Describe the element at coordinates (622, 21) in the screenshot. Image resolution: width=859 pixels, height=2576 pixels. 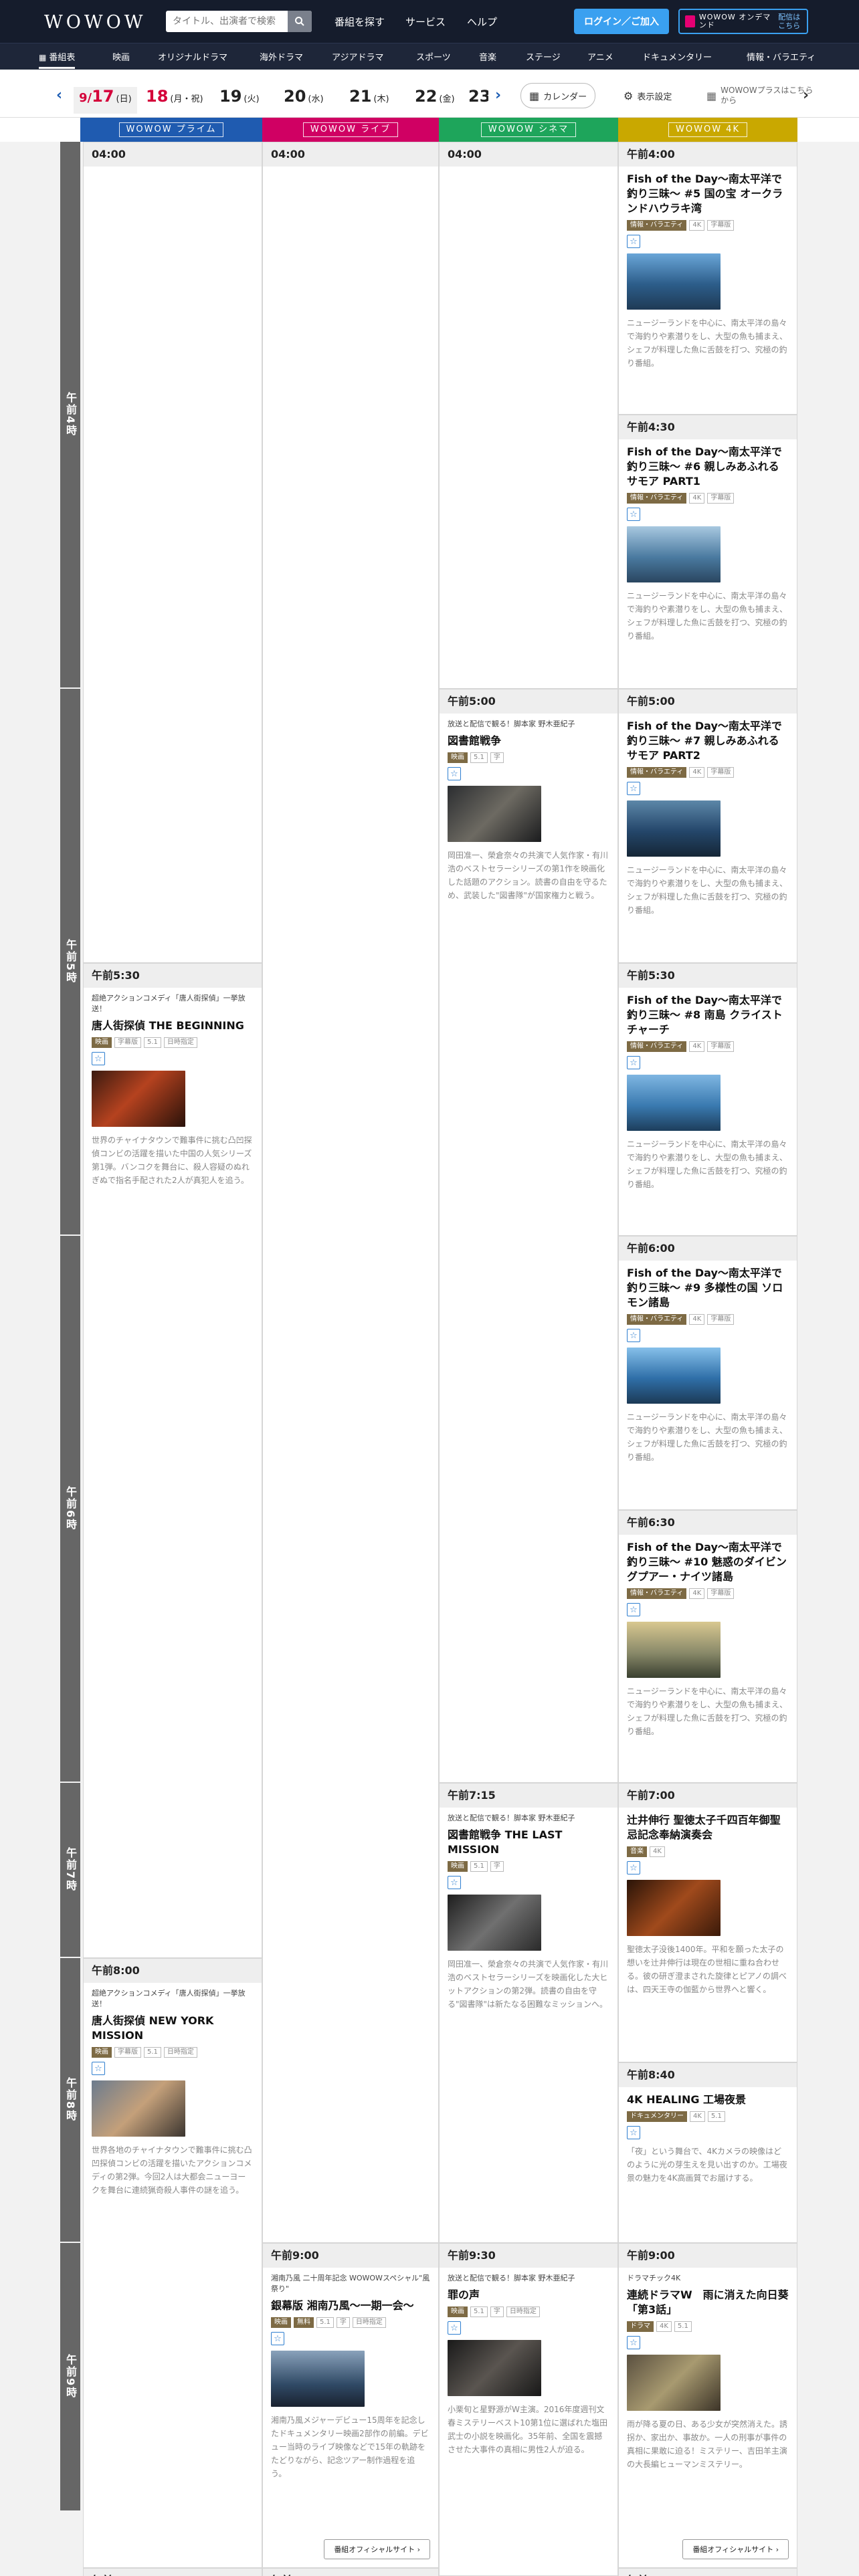
I see `login-button: ログイン／ご加入` at that location.